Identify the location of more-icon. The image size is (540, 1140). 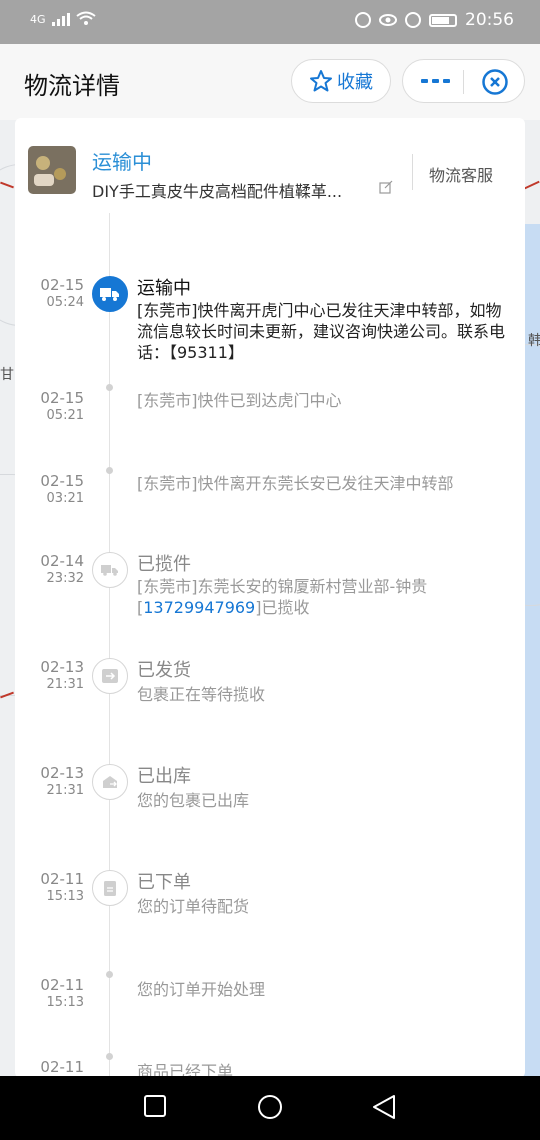
(436, 81).